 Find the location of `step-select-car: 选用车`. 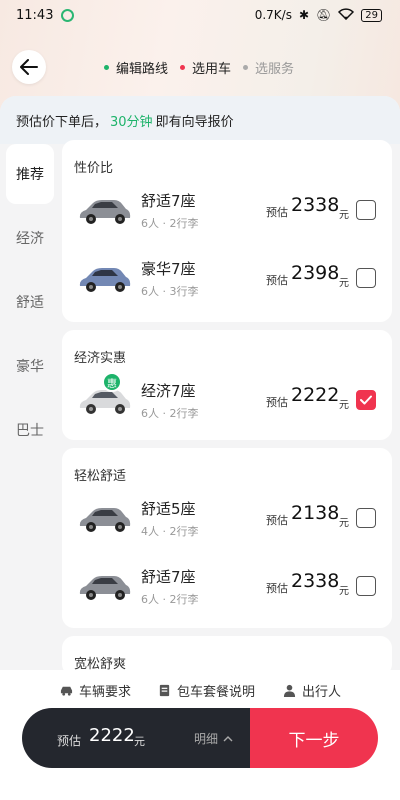

step-select-car: 选用车 is located at coordinates (205, 67).